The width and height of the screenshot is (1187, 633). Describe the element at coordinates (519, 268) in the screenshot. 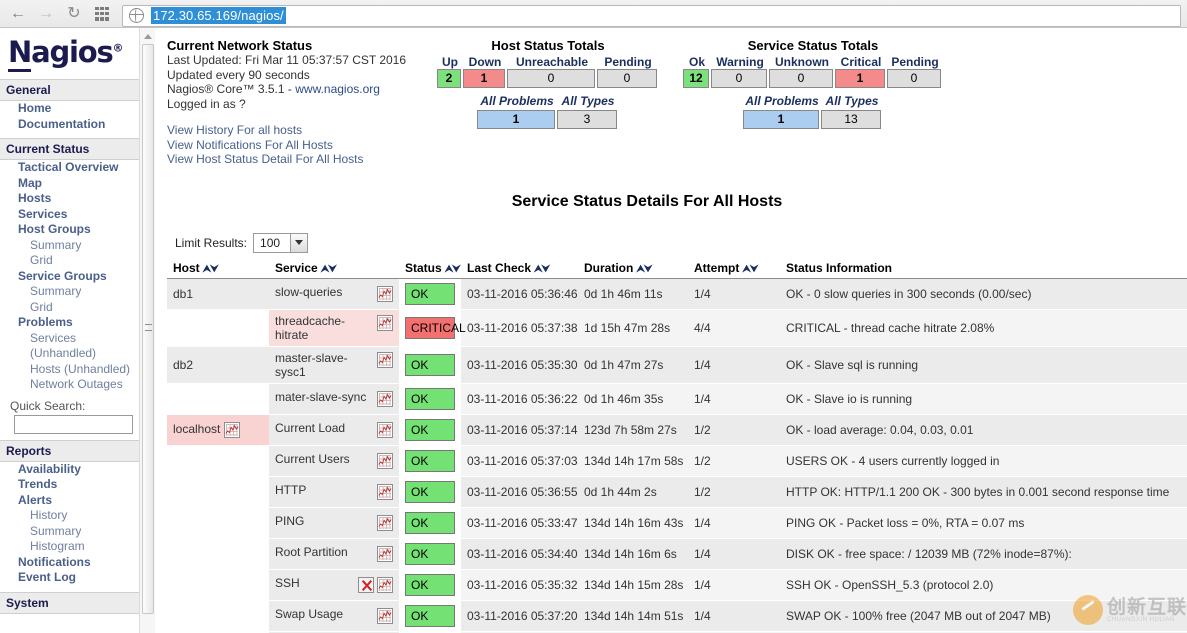

I see `column-header-last-check: Last Check ⮝⮟` at that location.